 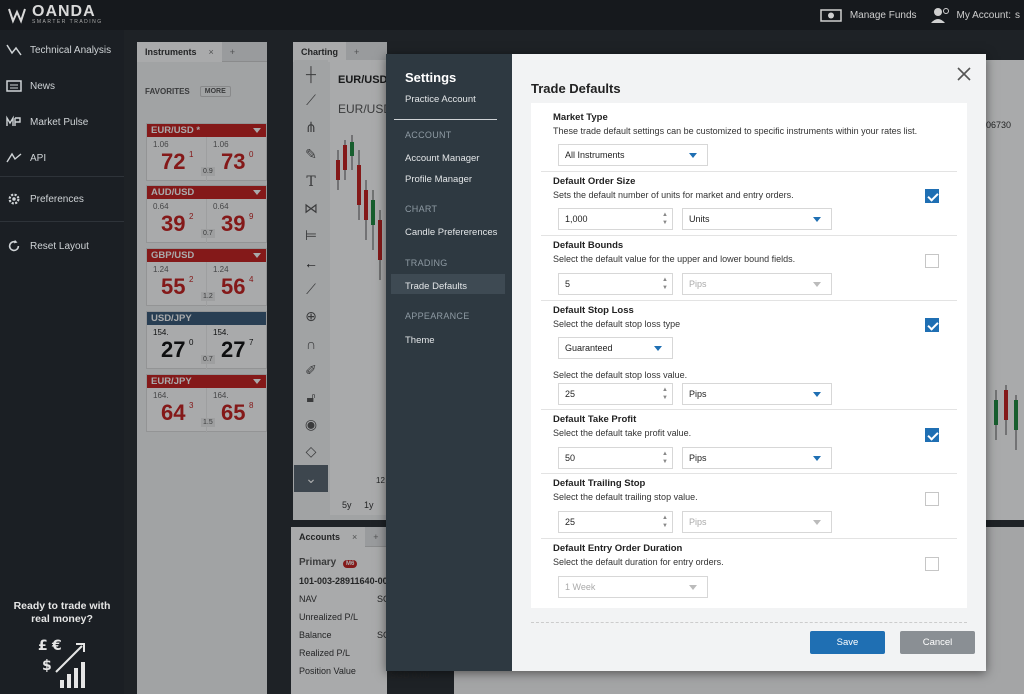 What do you see at coordinates (868, 15) in the screenshot?
I see `manage-funds-button: Manage Funds` at bounding box center [868, 15].